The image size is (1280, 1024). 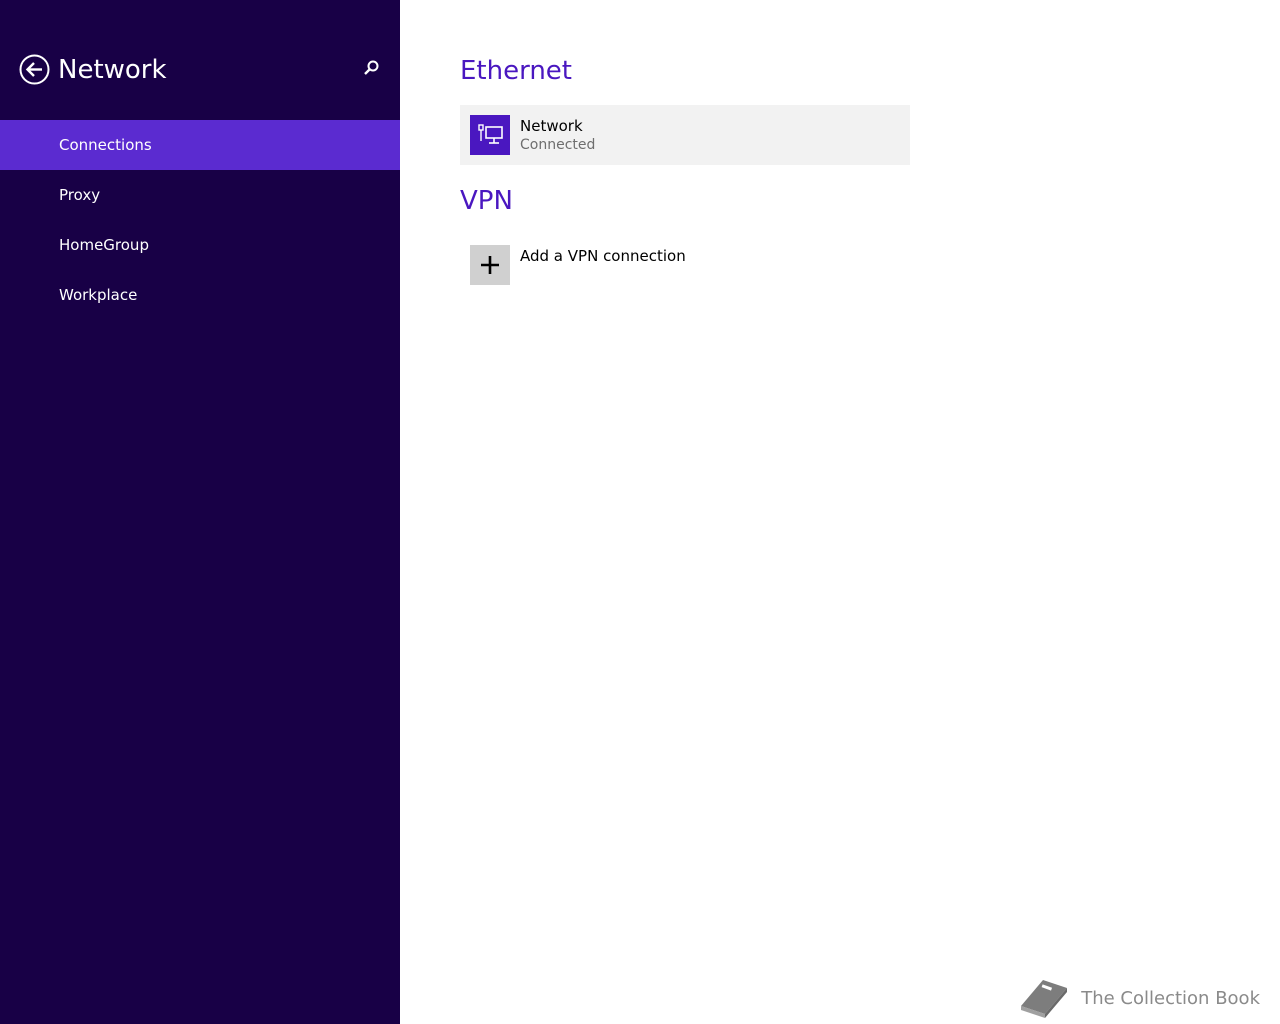 I want to click on sidebar-item-label: HomeGroup, so click(x=104, y=245).